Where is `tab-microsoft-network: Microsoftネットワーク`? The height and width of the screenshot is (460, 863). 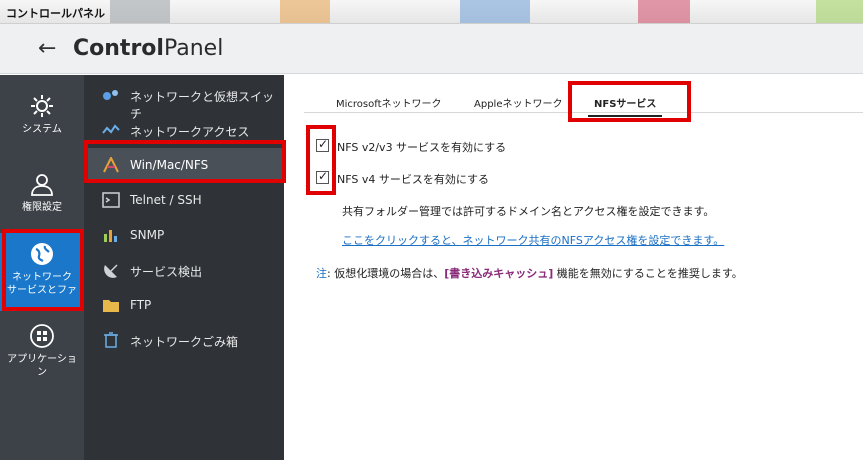
tab-microsoft-network: Microsoftネットワーク is located at coordinates (389, 102).